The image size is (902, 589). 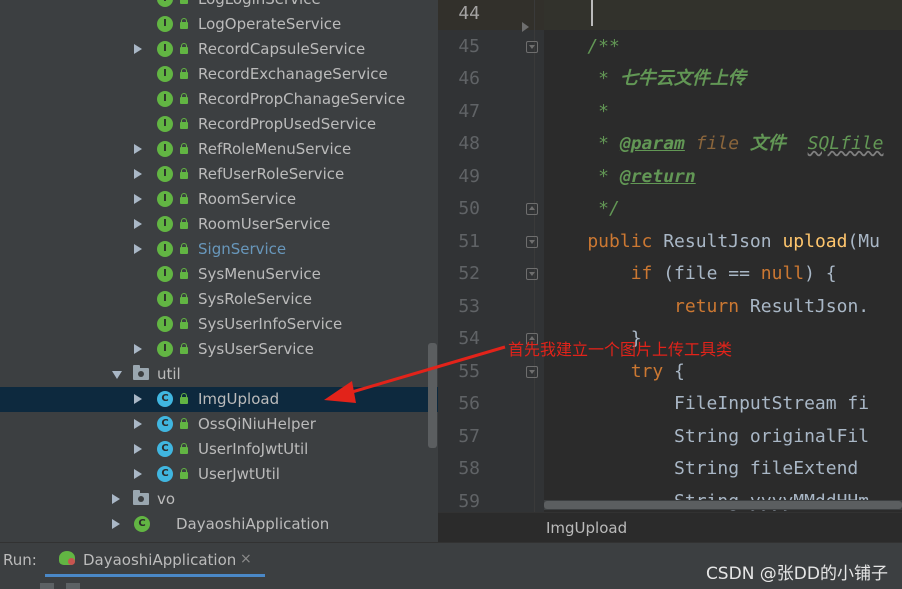 I want to click on tree-item-label: RoomUserService, so click(x=264, y=224).